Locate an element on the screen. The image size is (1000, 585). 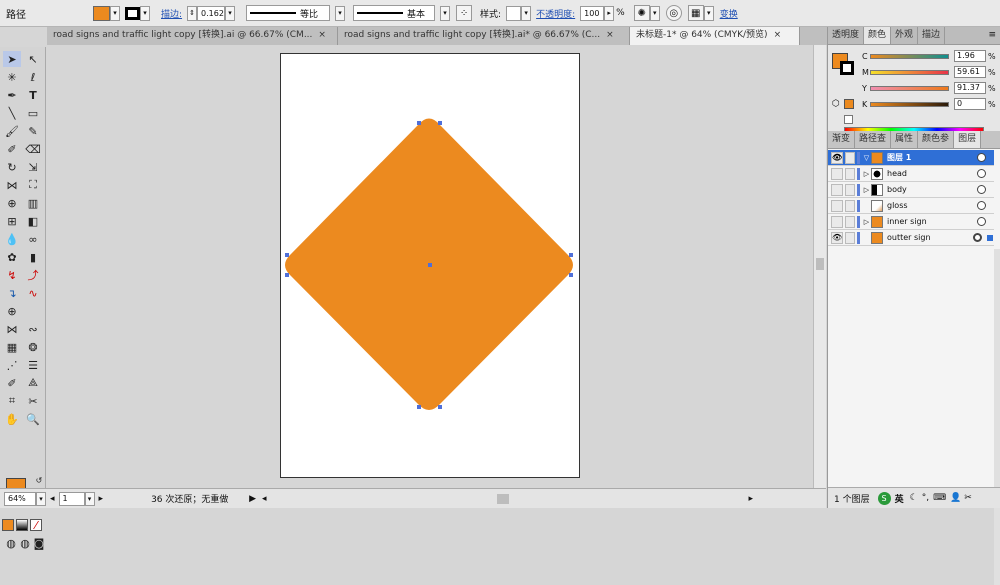
tab-transparency: 透明度 is located at coordinates (846, 35).